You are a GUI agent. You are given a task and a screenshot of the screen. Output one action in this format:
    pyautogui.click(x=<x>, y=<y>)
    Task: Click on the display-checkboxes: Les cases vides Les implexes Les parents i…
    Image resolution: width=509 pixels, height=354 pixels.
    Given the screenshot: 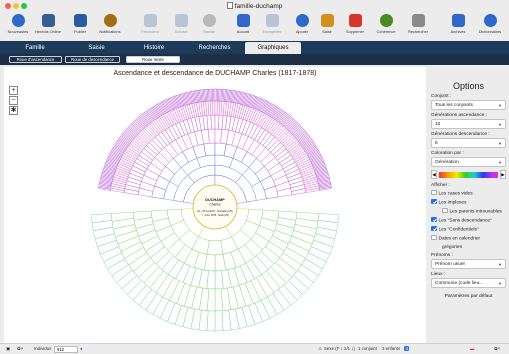 What is the action you would take?
    pyautogui.click(x=468, y=220)
    